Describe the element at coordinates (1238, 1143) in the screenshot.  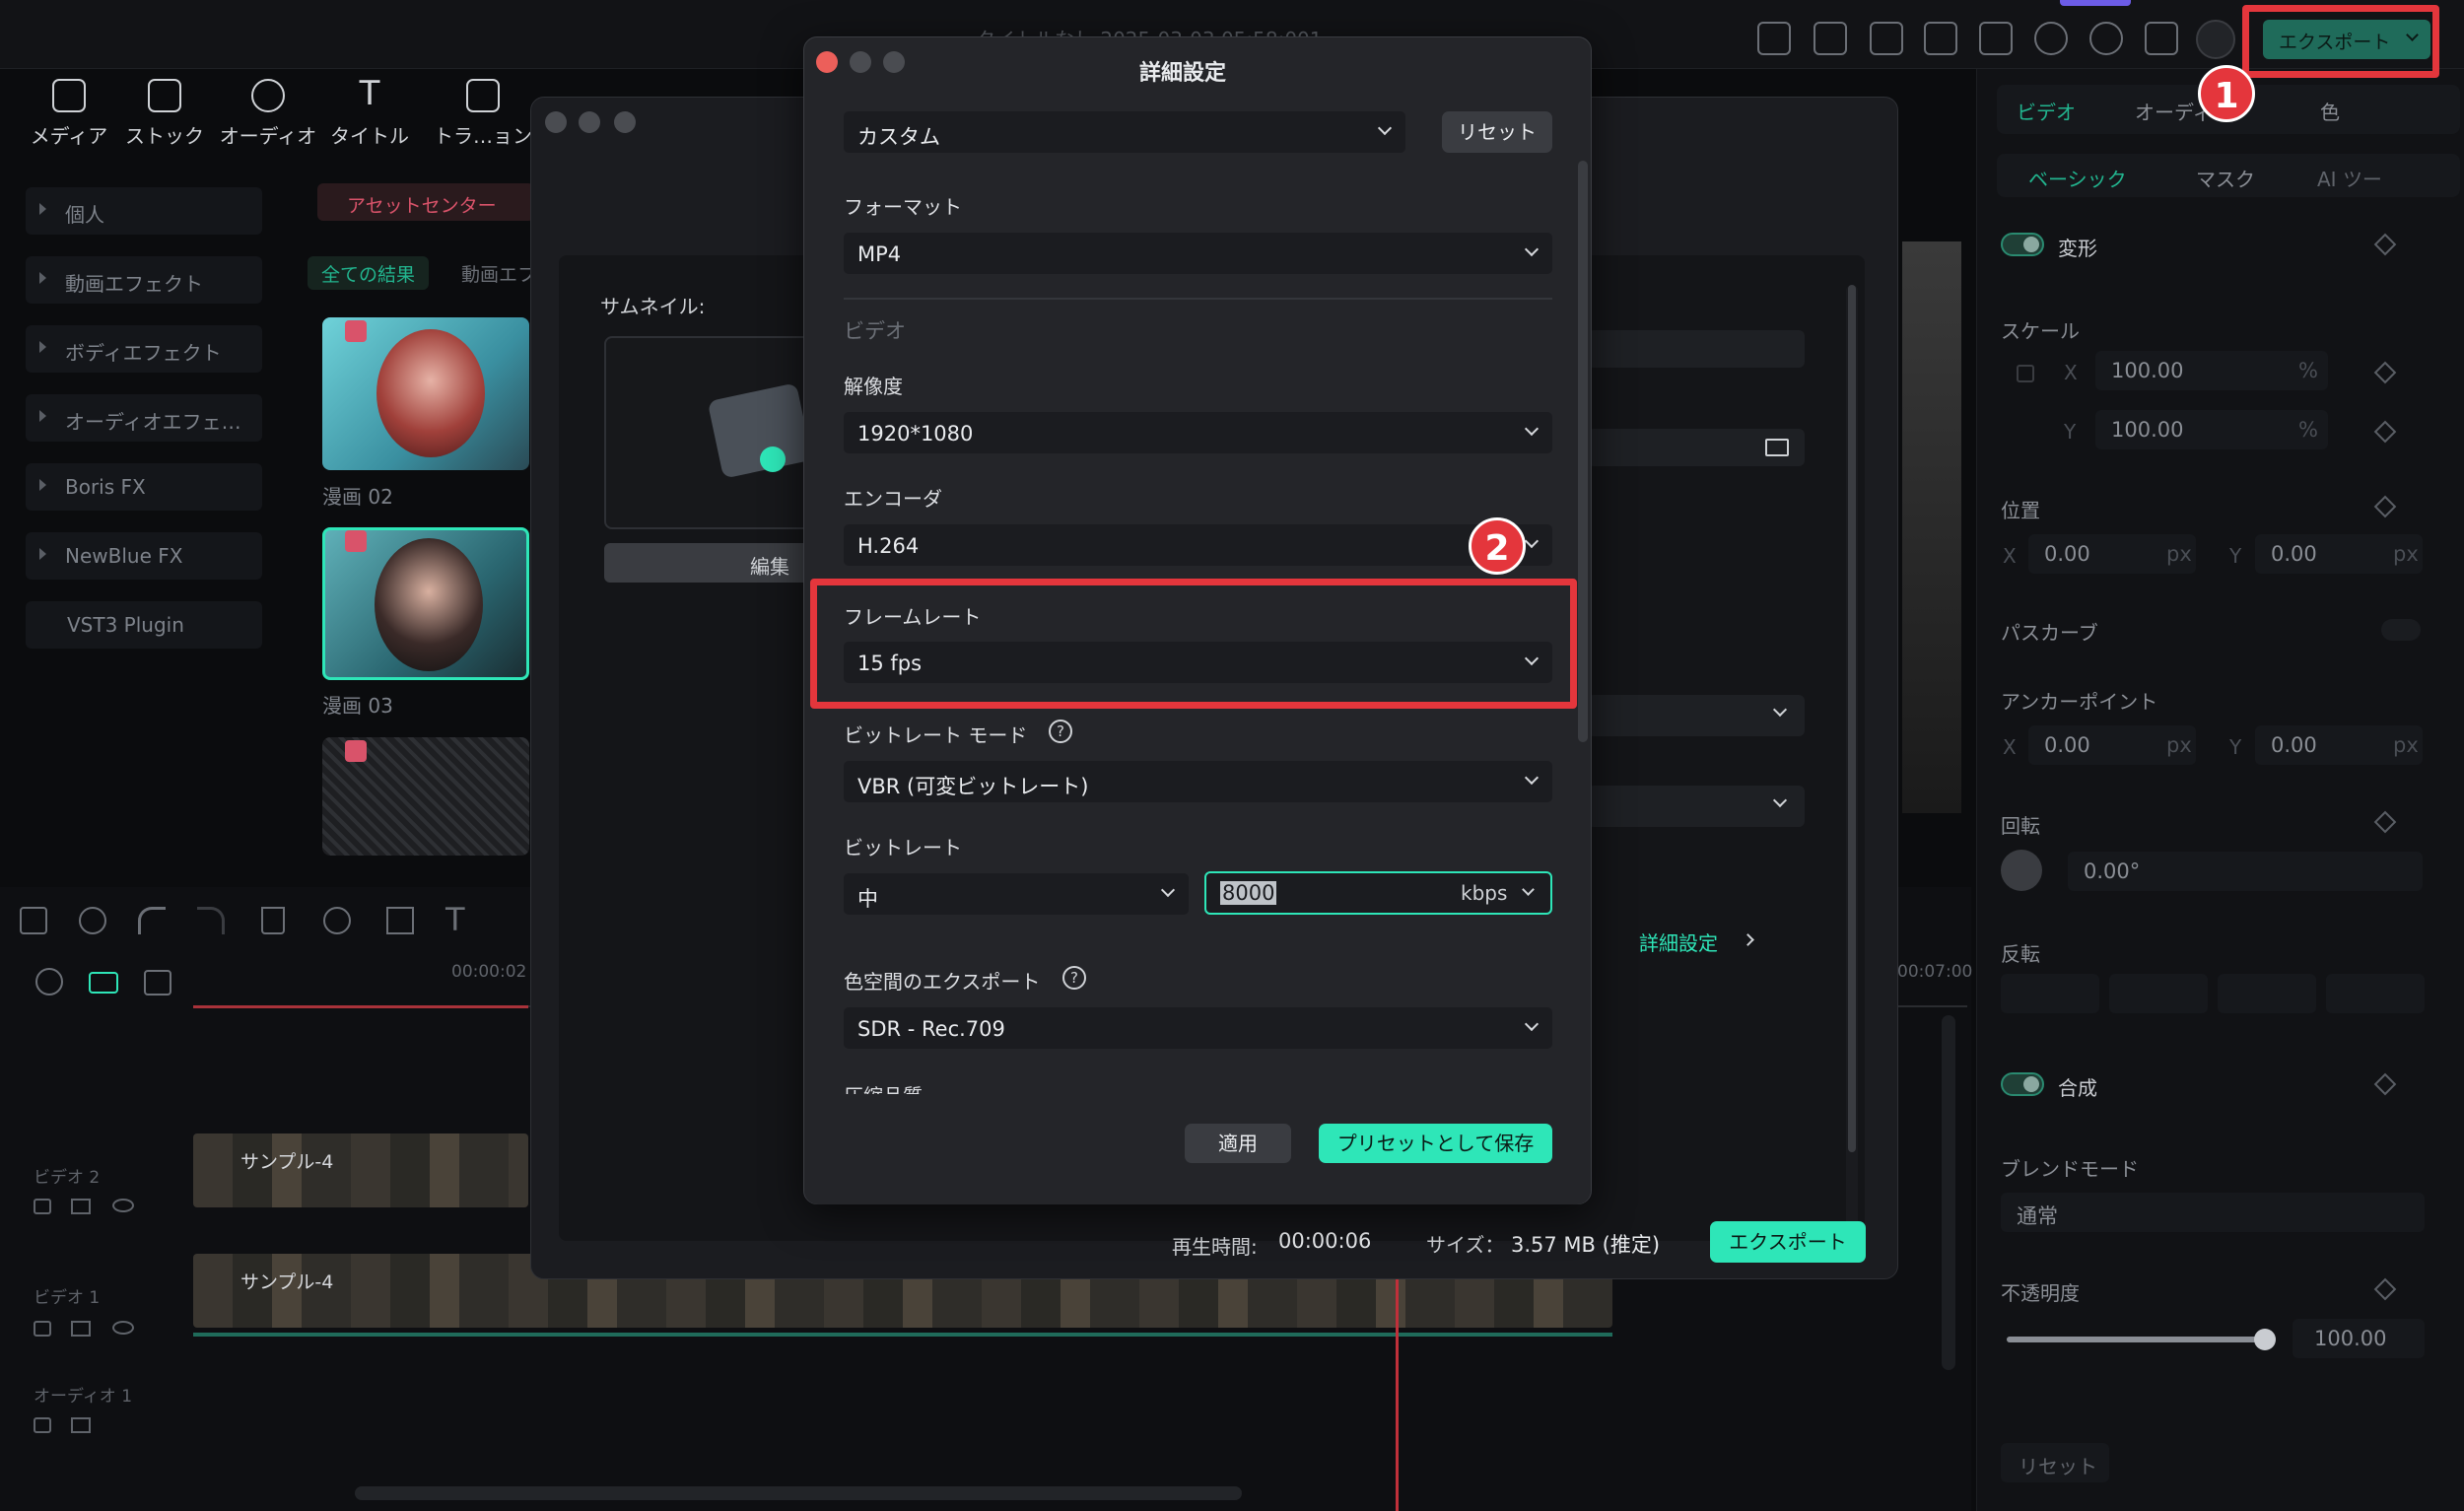
I see `apply-button: 適用` at that location.